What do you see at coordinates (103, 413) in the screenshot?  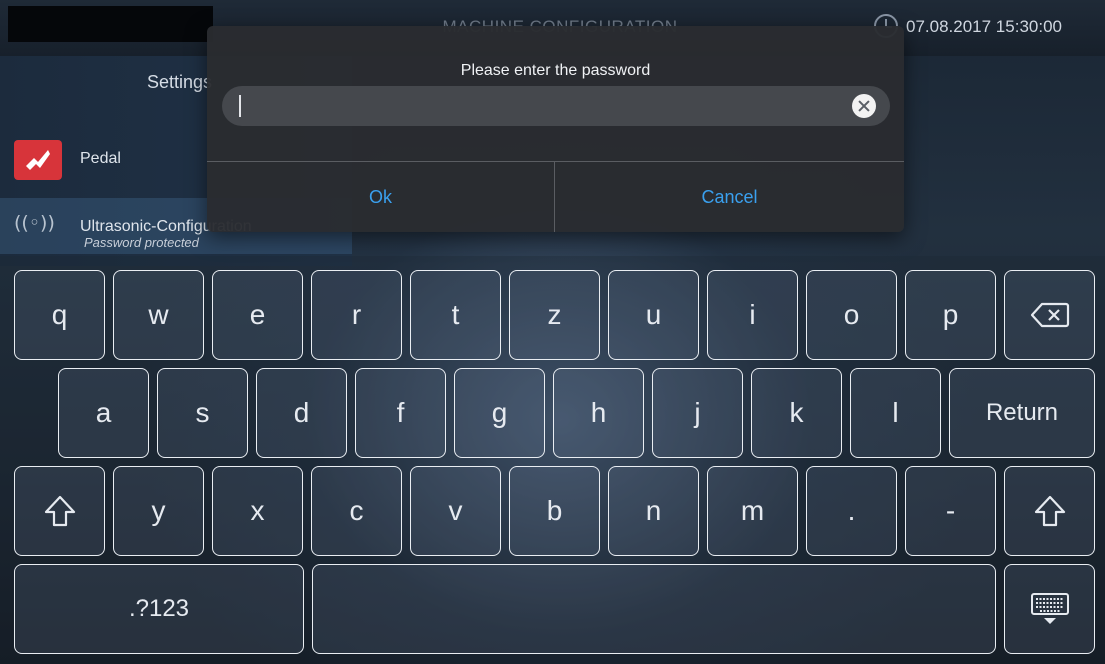 I see `key-a: a` at bounding box center [103, 413].